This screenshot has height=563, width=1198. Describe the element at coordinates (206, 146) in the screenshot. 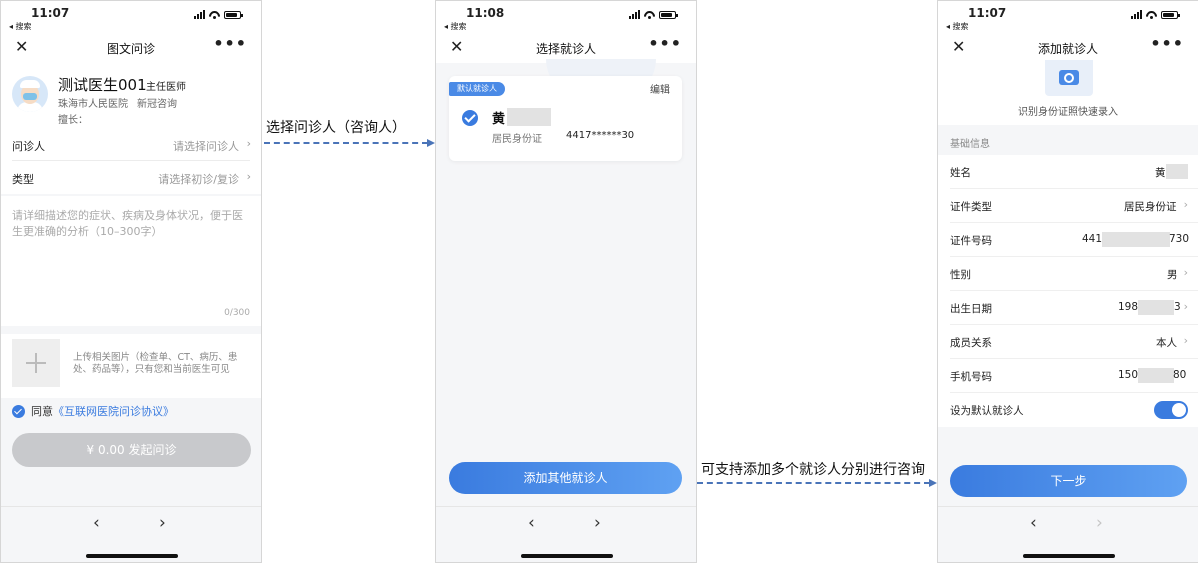

I see `patient-placeholder: 请选择问诊人` at that location.